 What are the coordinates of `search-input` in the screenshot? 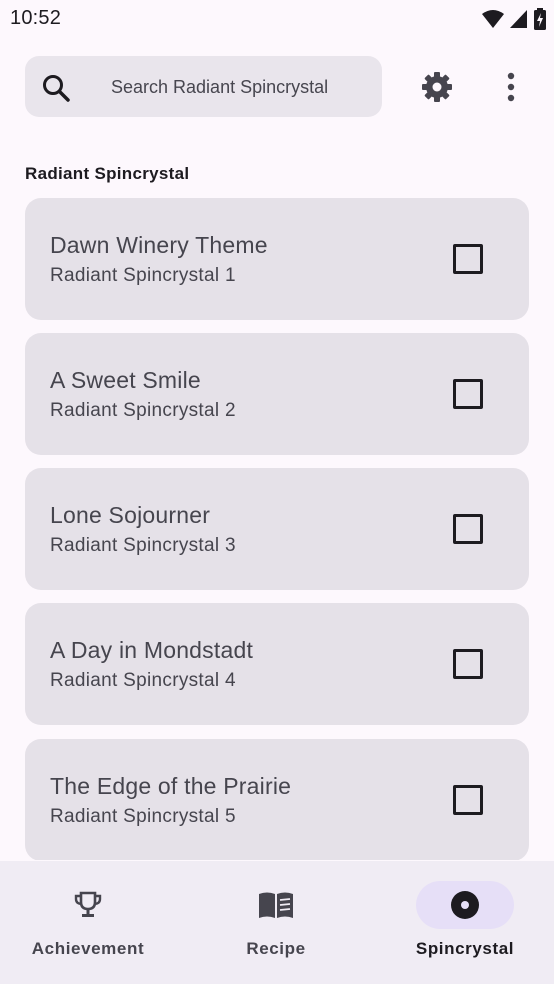 It's located at (241, 87).